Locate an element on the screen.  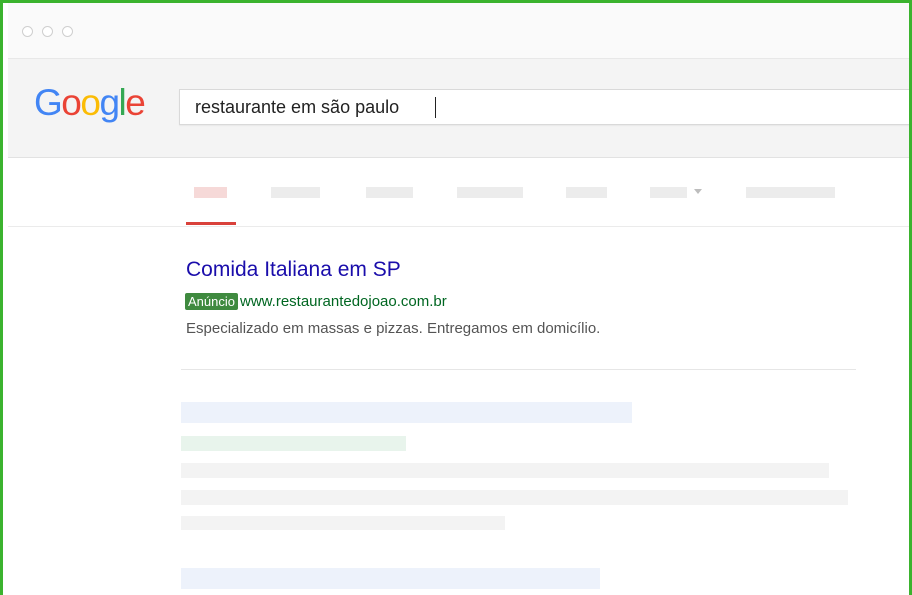
search-box is located at coordinates (544, 107).